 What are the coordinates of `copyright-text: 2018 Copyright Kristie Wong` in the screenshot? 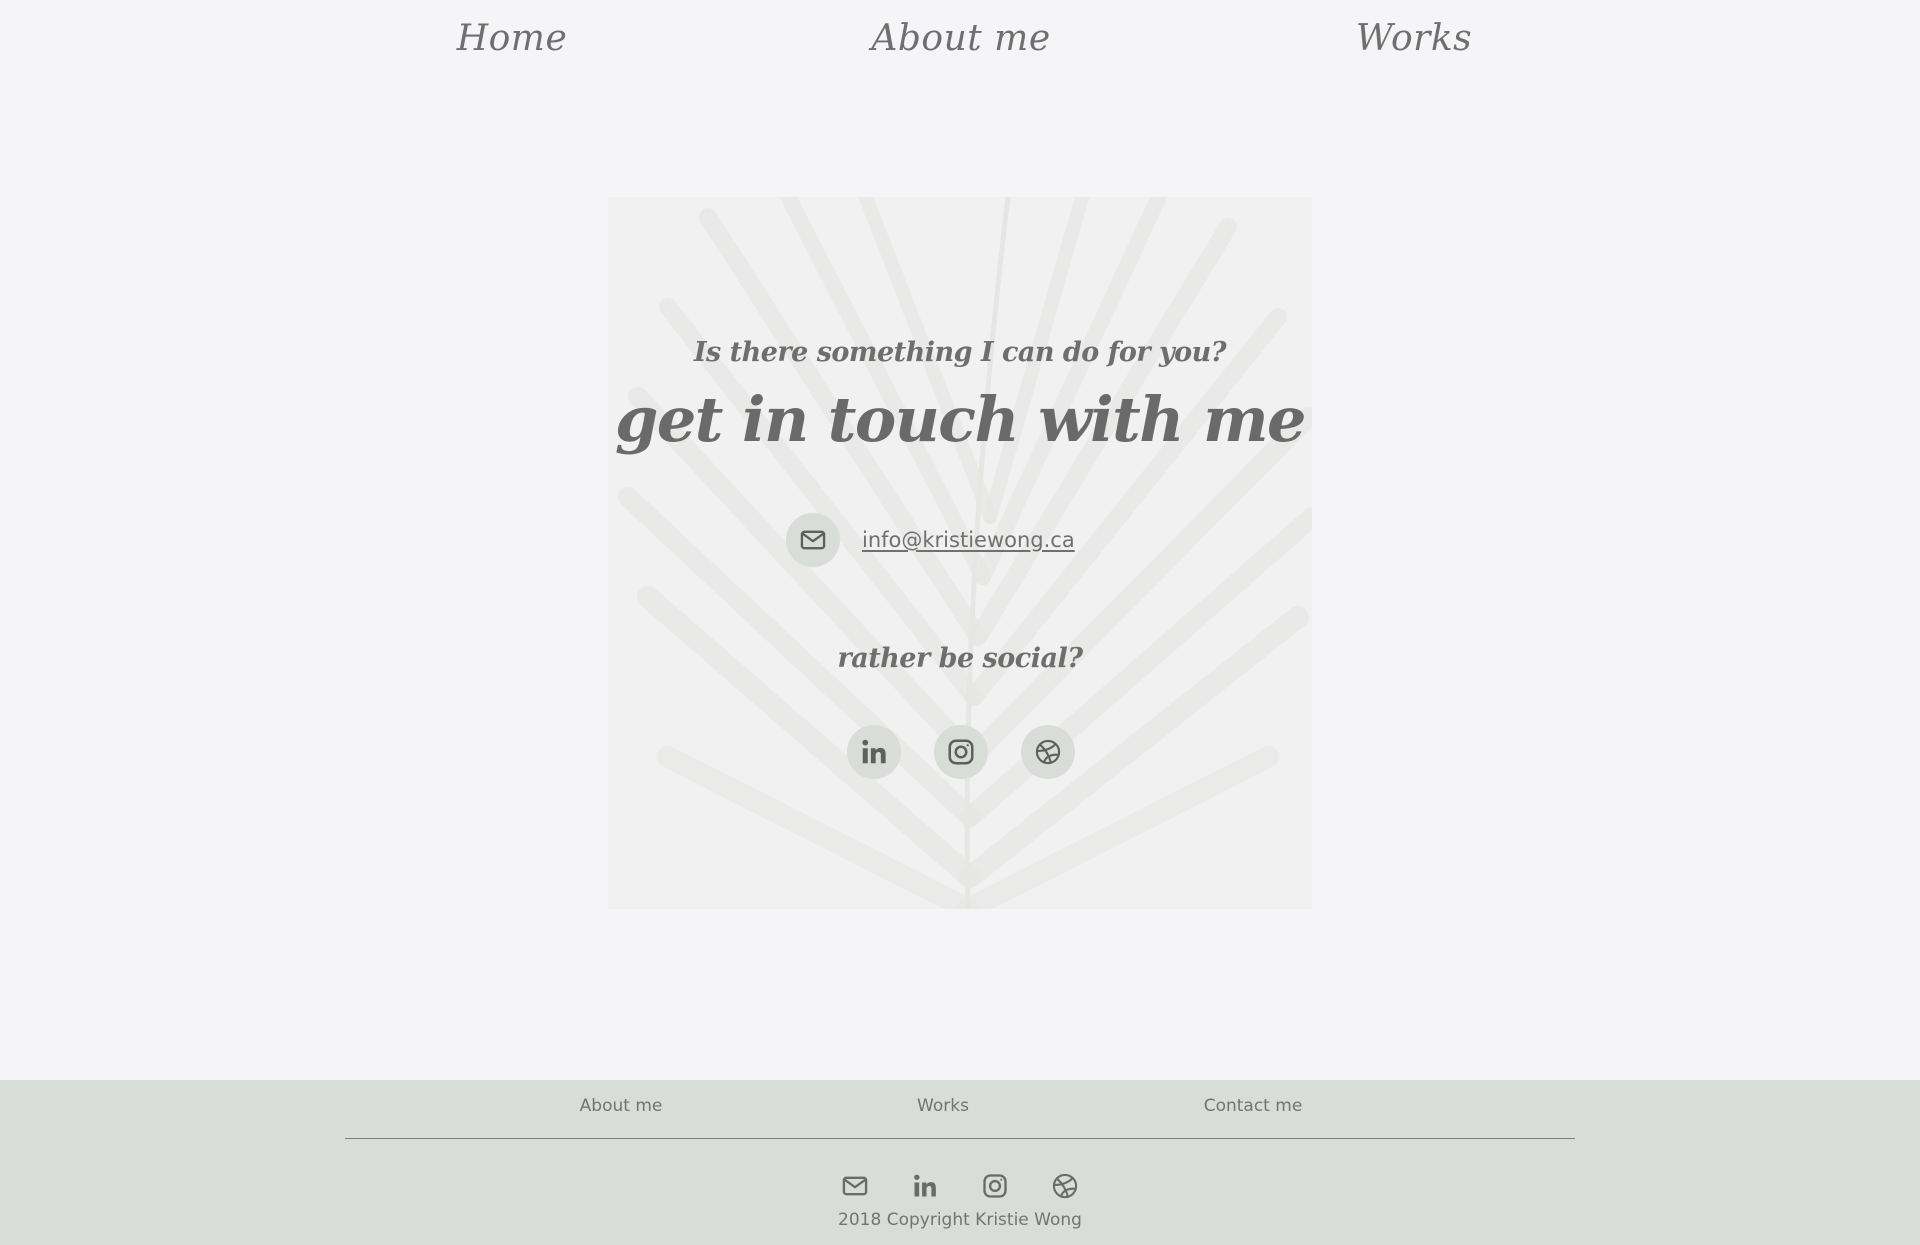 It's located at (960, 1220).